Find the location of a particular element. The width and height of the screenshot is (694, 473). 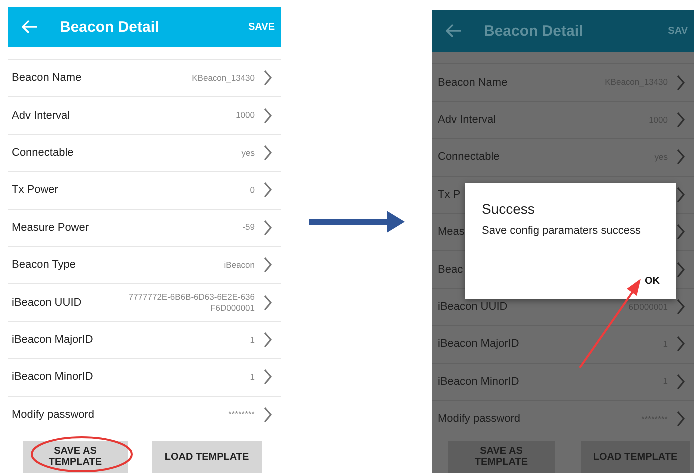

row-label: Beacon Type is located at coordinates (44, 265).